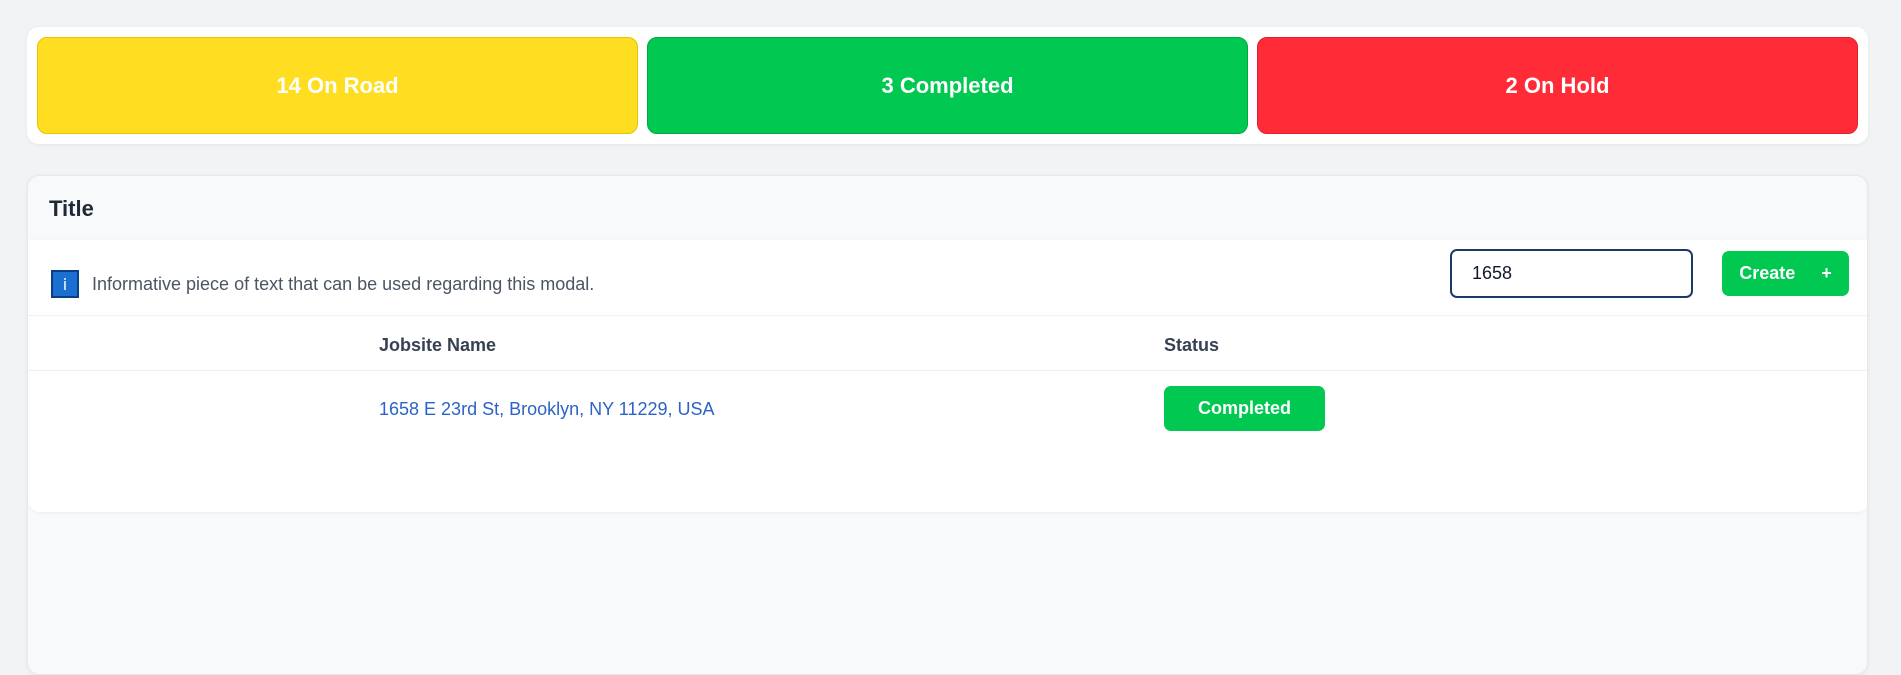 The width and height of the screenshot is (1901, 675). I want to click on table-header: Jobsite Name Status, so click(947, 343).